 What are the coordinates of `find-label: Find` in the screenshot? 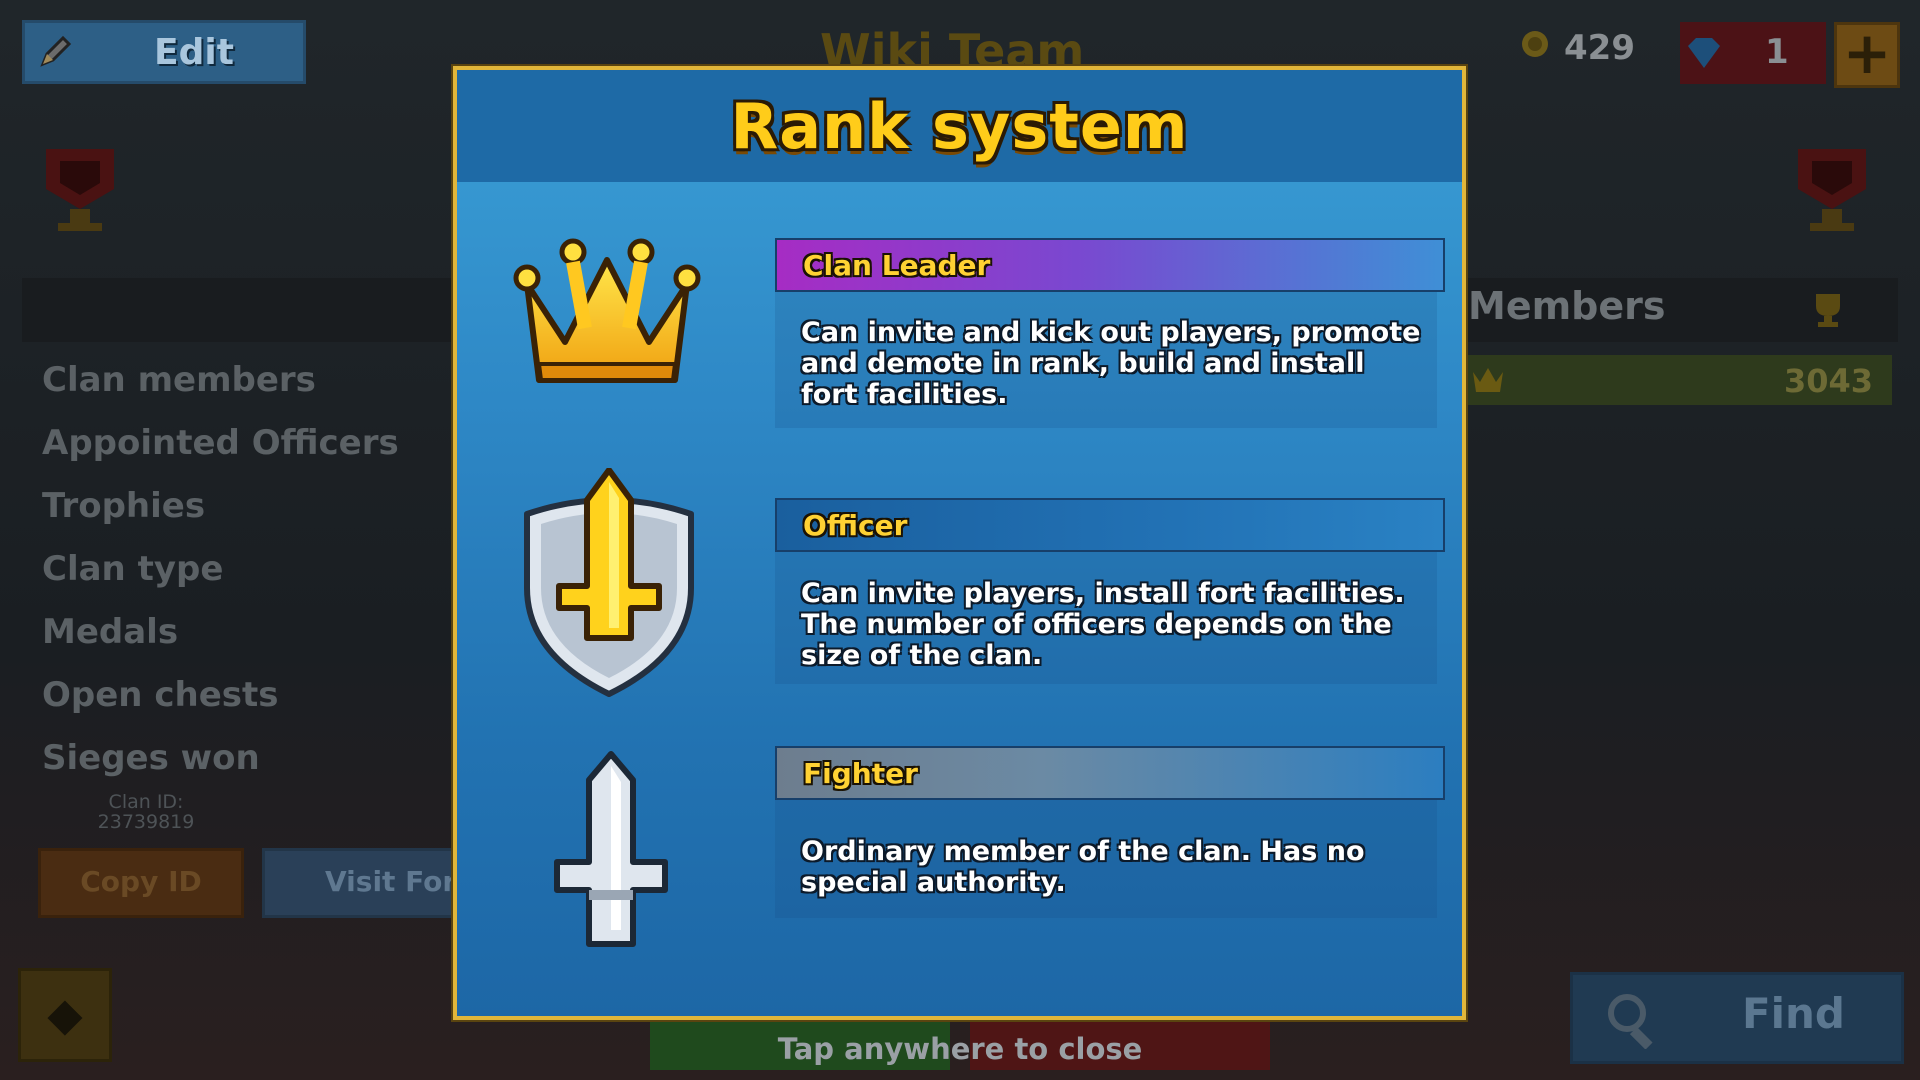 It's located at (1793, 1013).